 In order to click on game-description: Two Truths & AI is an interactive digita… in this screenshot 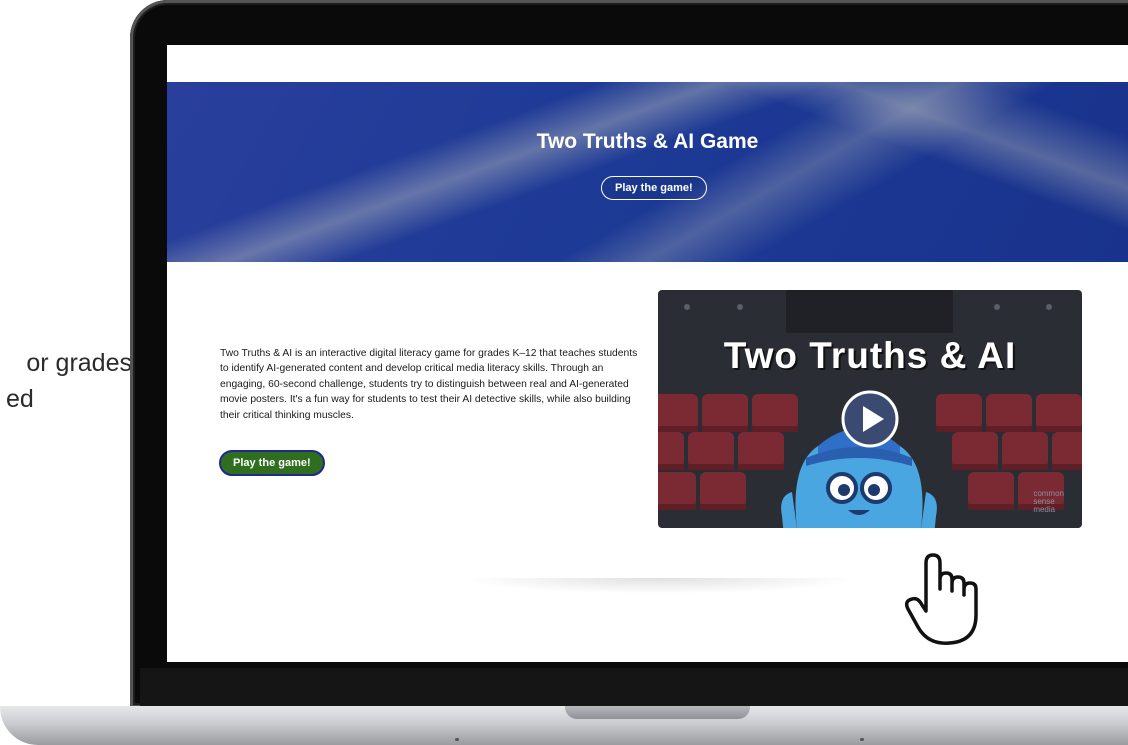, I will do `click(429, 384)`.